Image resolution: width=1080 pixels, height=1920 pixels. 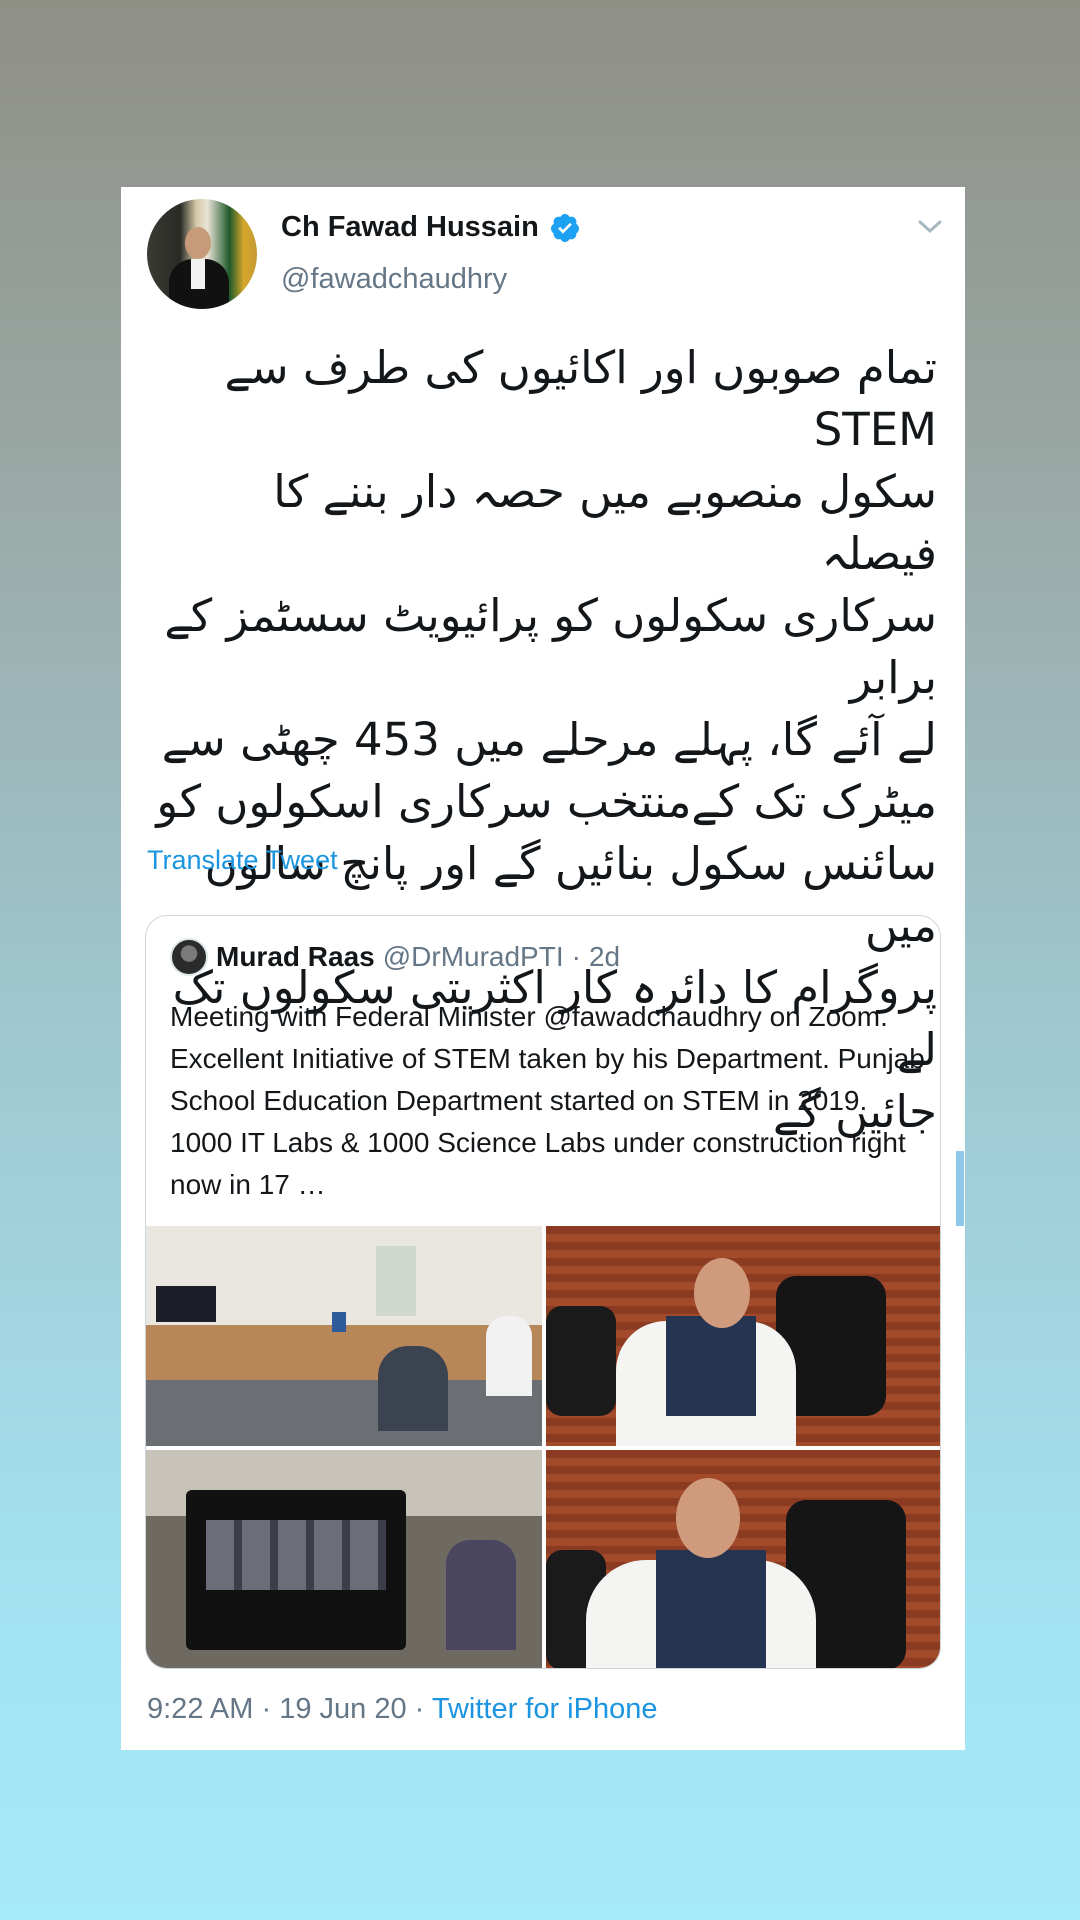 I want to click on quoted-author-name: Murad Raas, so click(x=295, y=957).